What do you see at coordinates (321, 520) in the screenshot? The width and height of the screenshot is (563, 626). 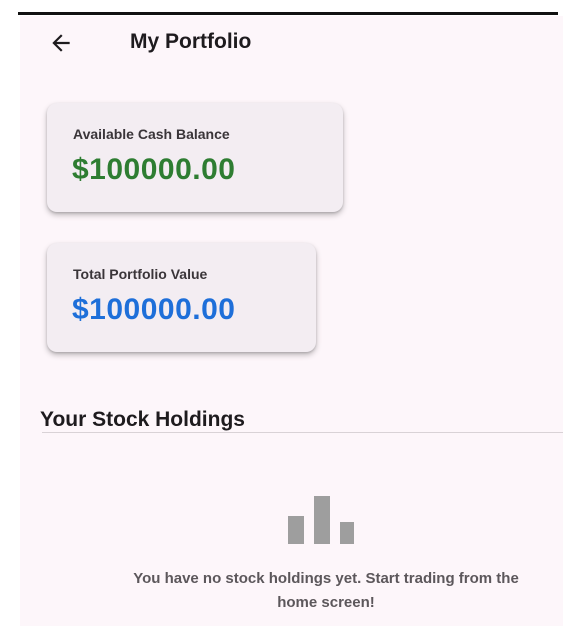 I see `bar-chart-icon` at bounding box center [321, 520].